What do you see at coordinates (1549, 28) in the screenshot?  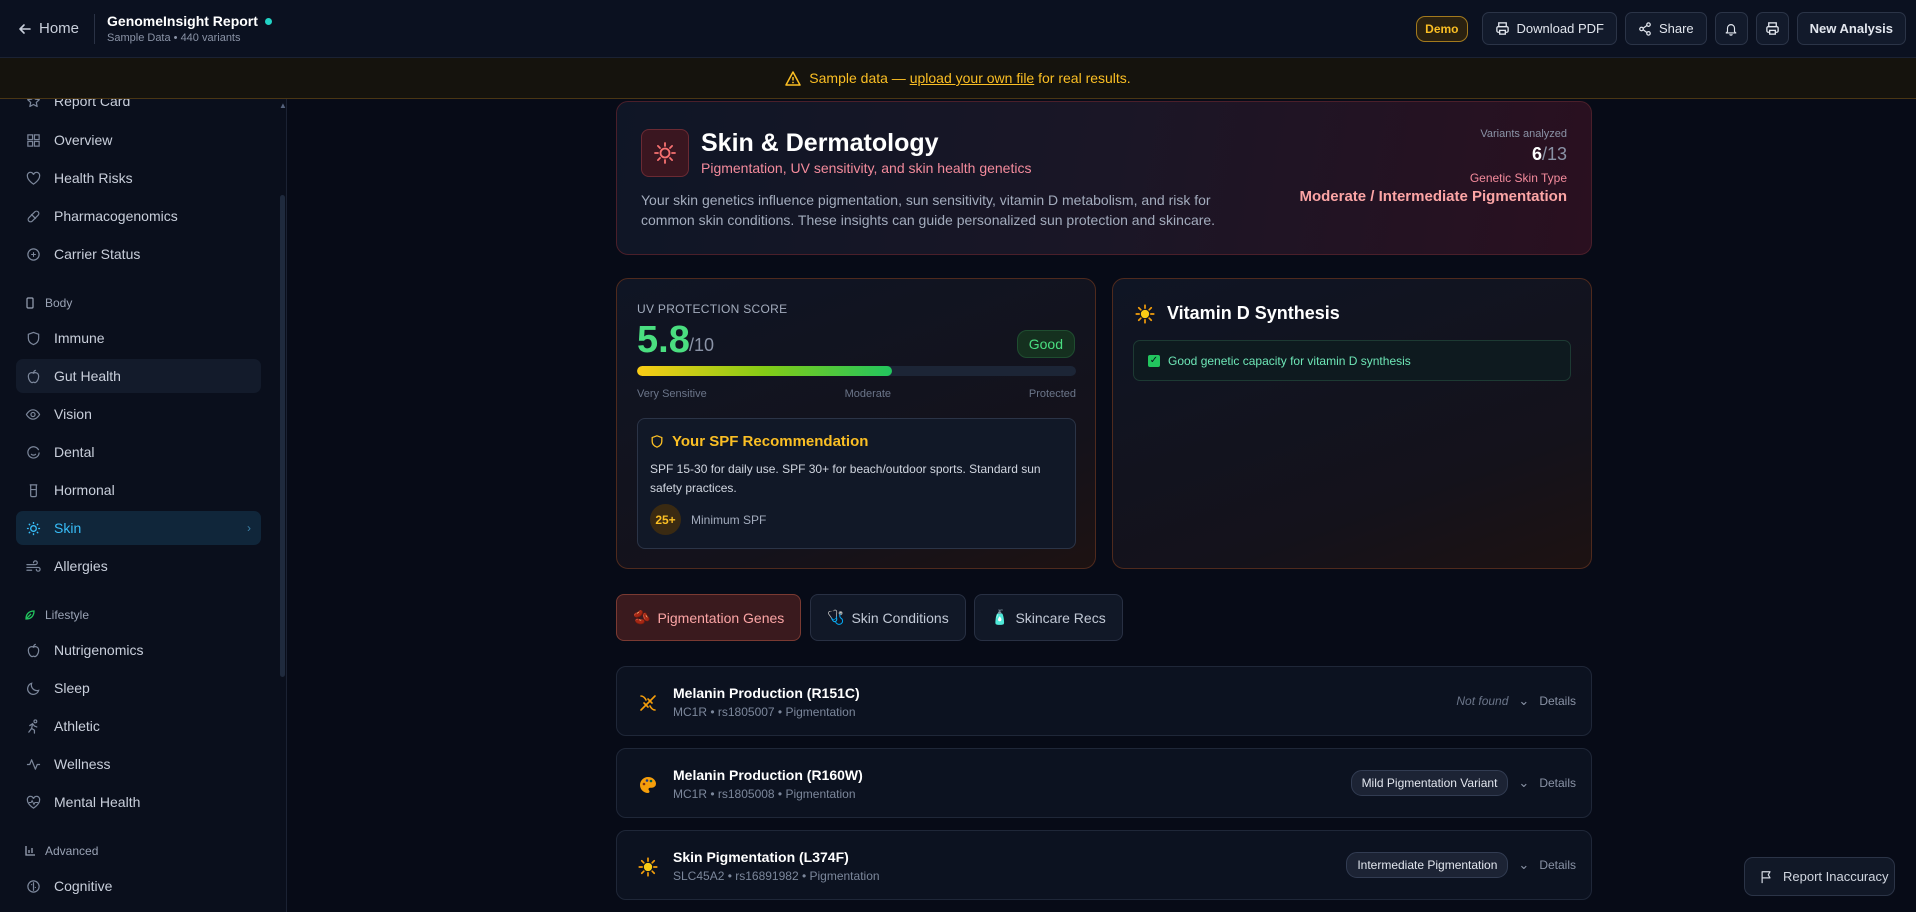 I see `download-pdf-button: Download PDF` at bounding box center [1549, 28].